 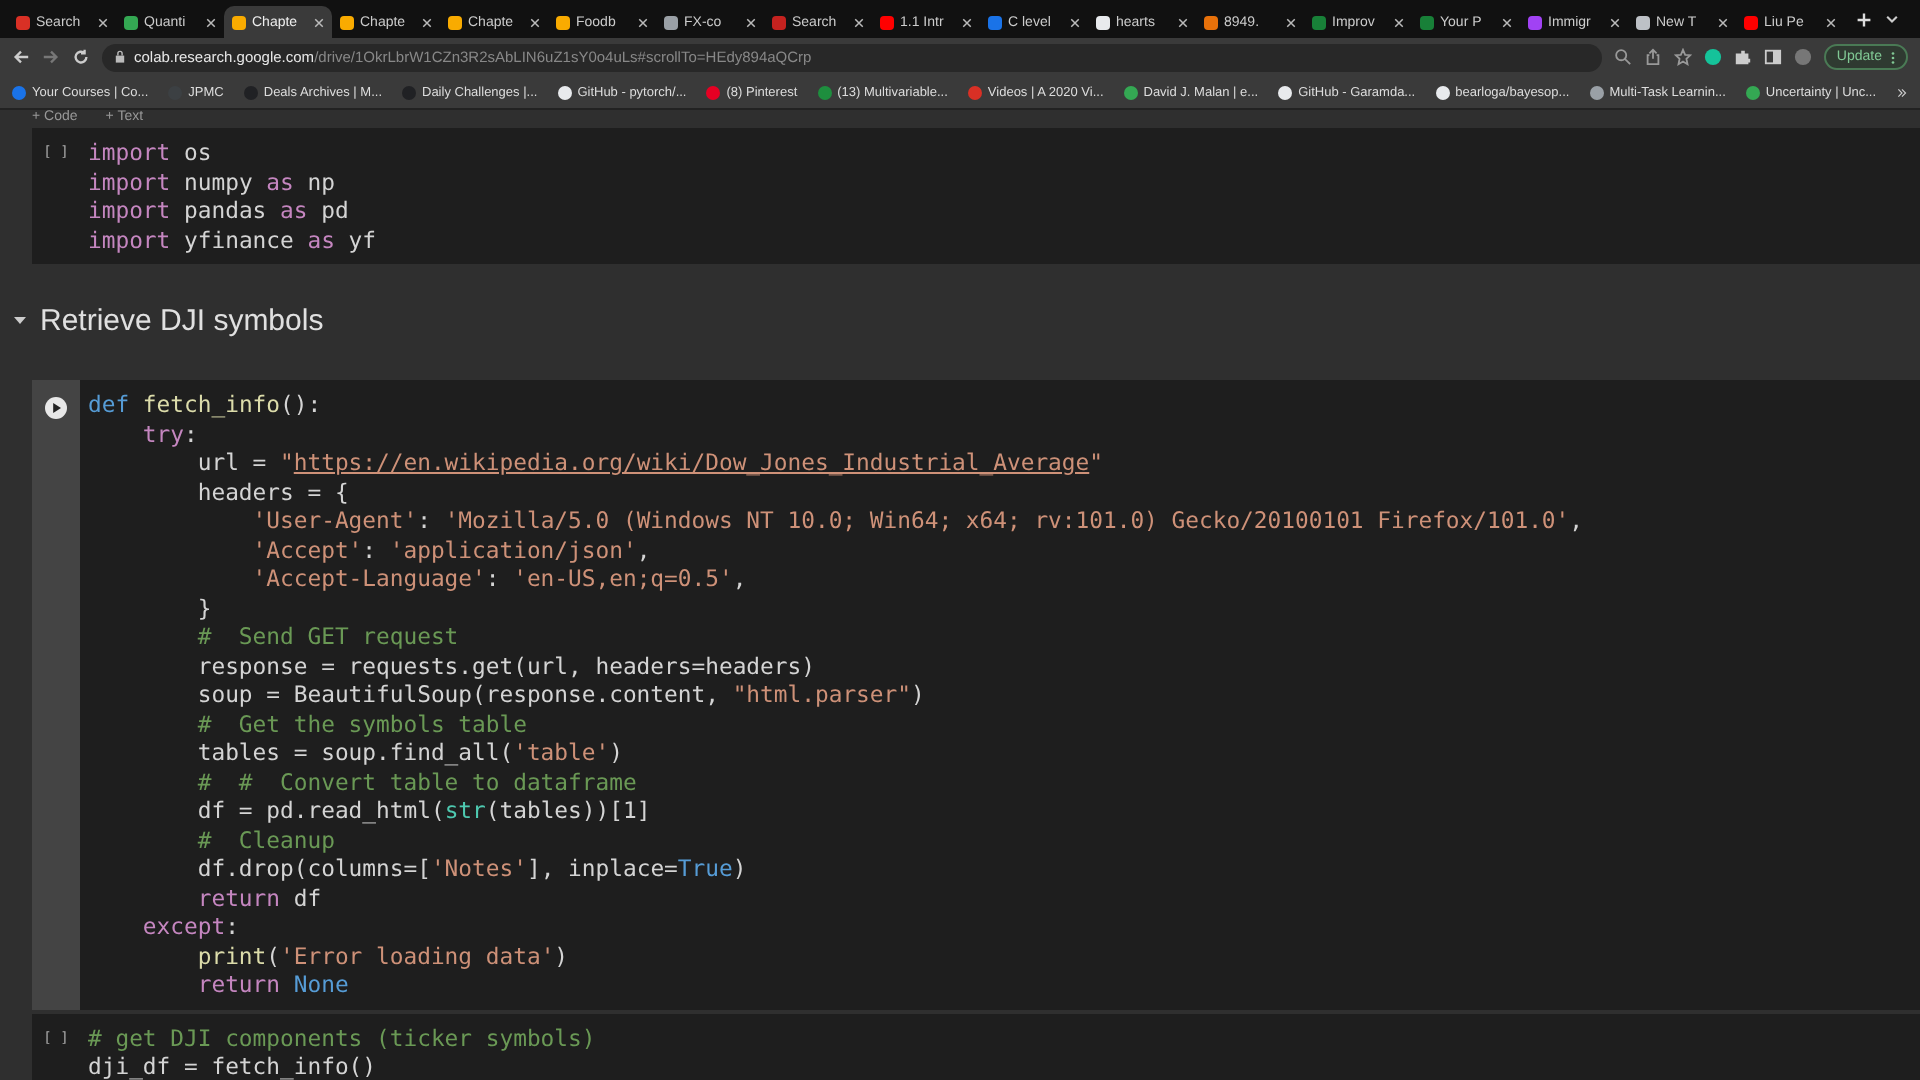 What do you see at coordinates (1902, 92) in the screenshot?
I see `chevron-right-icon` at bounding box center [1902, 92].